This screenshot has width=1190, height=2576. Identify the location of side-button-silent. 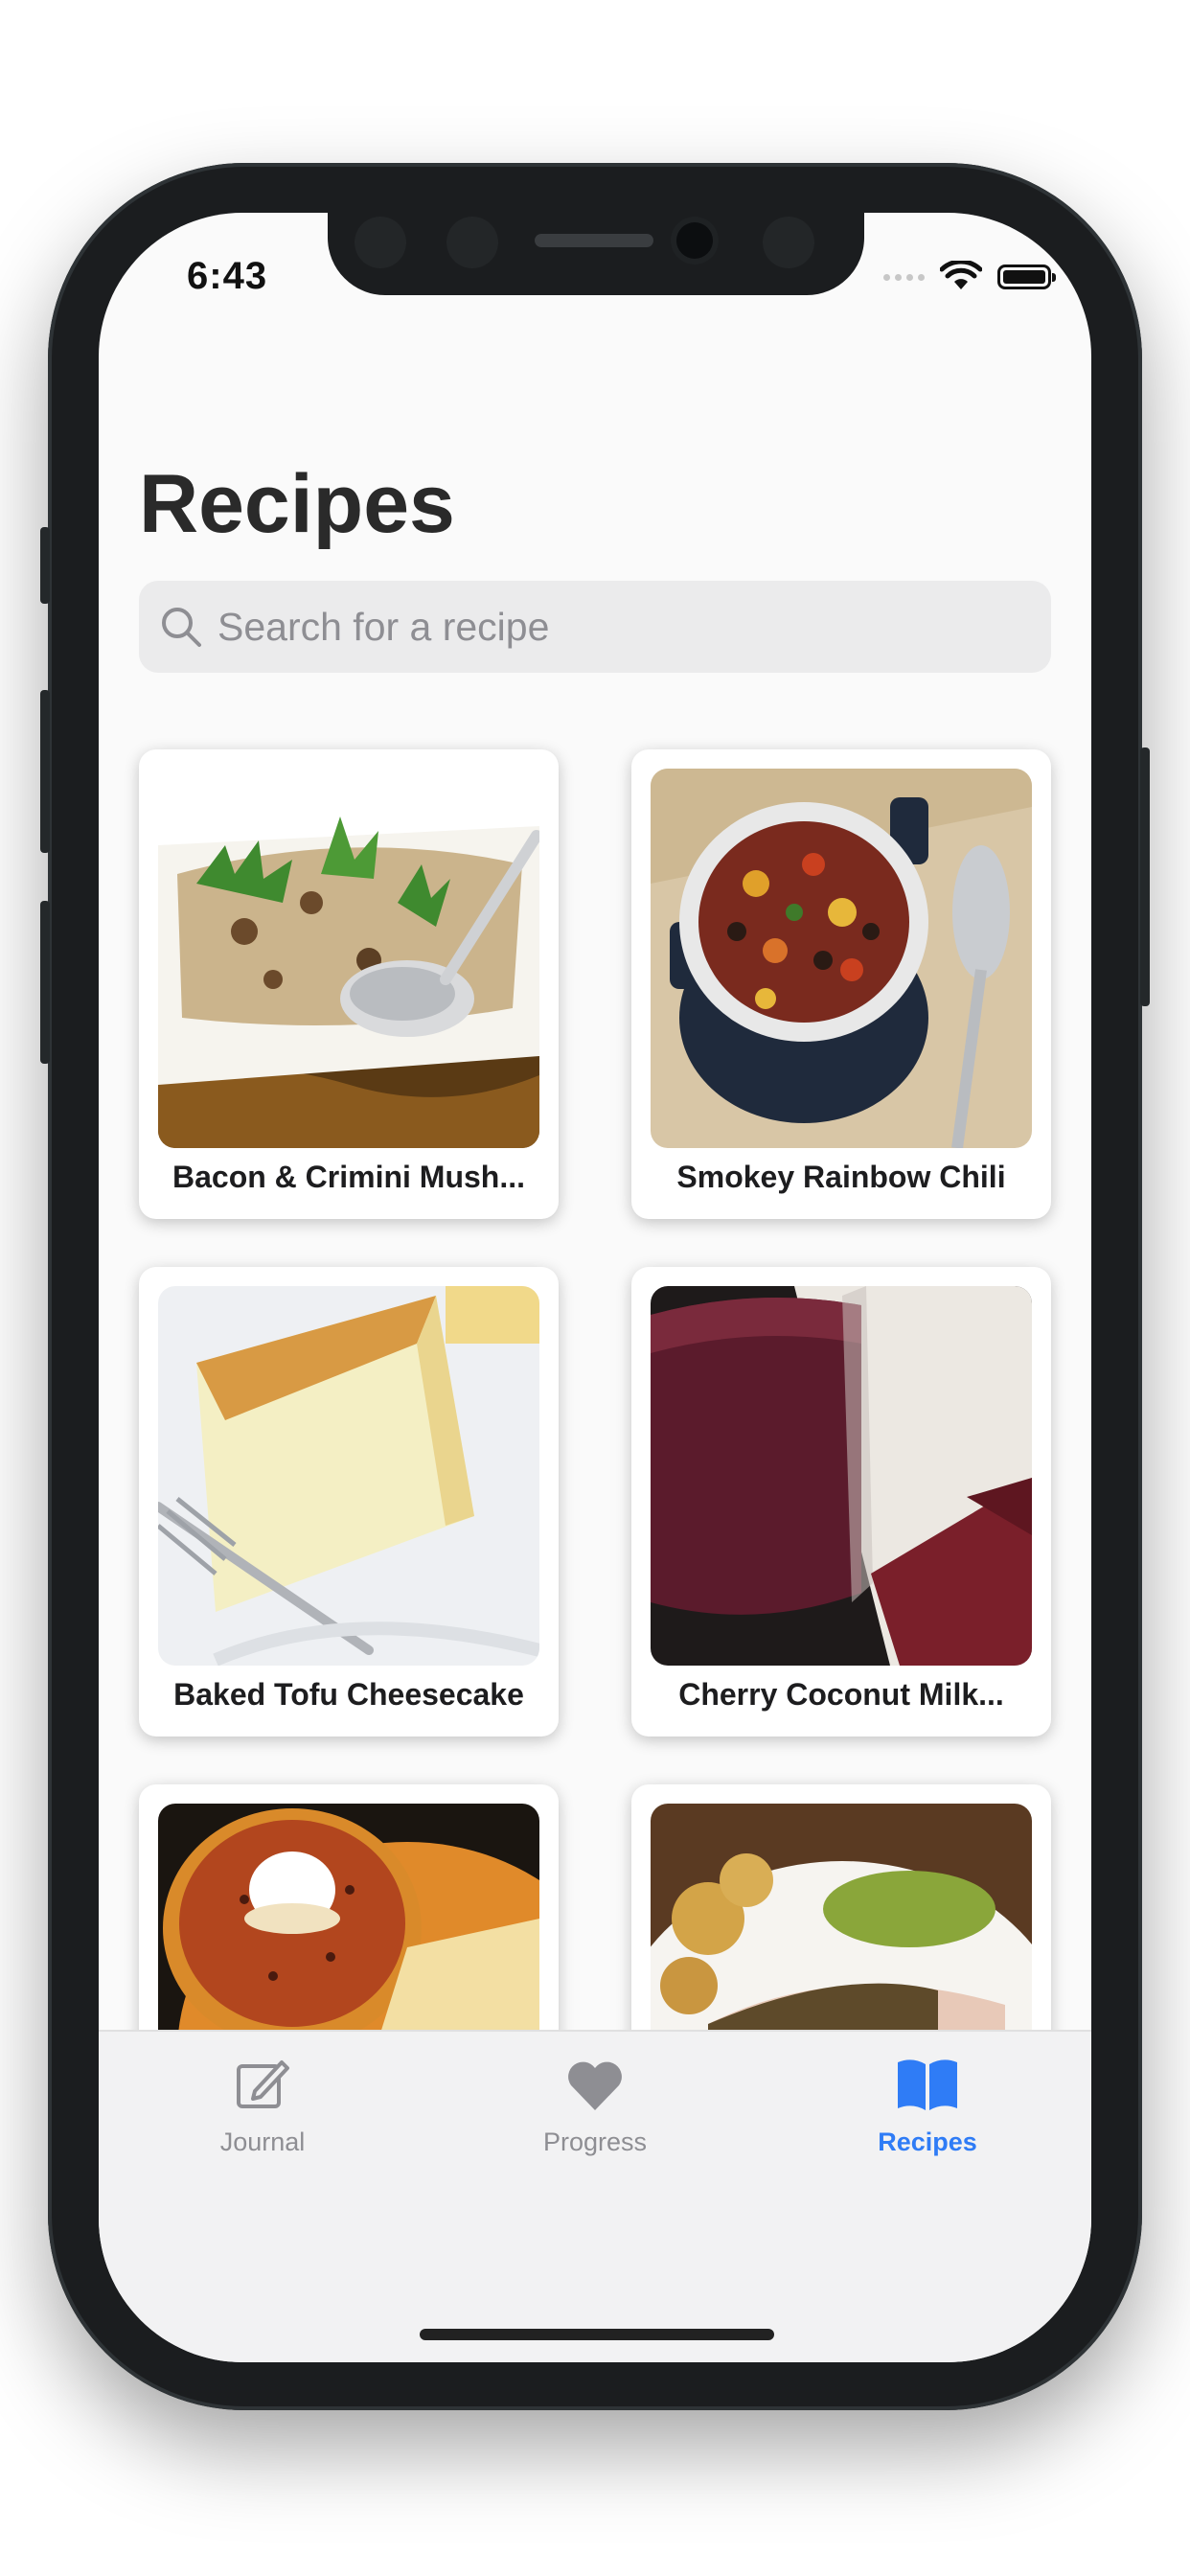
(45, 565).